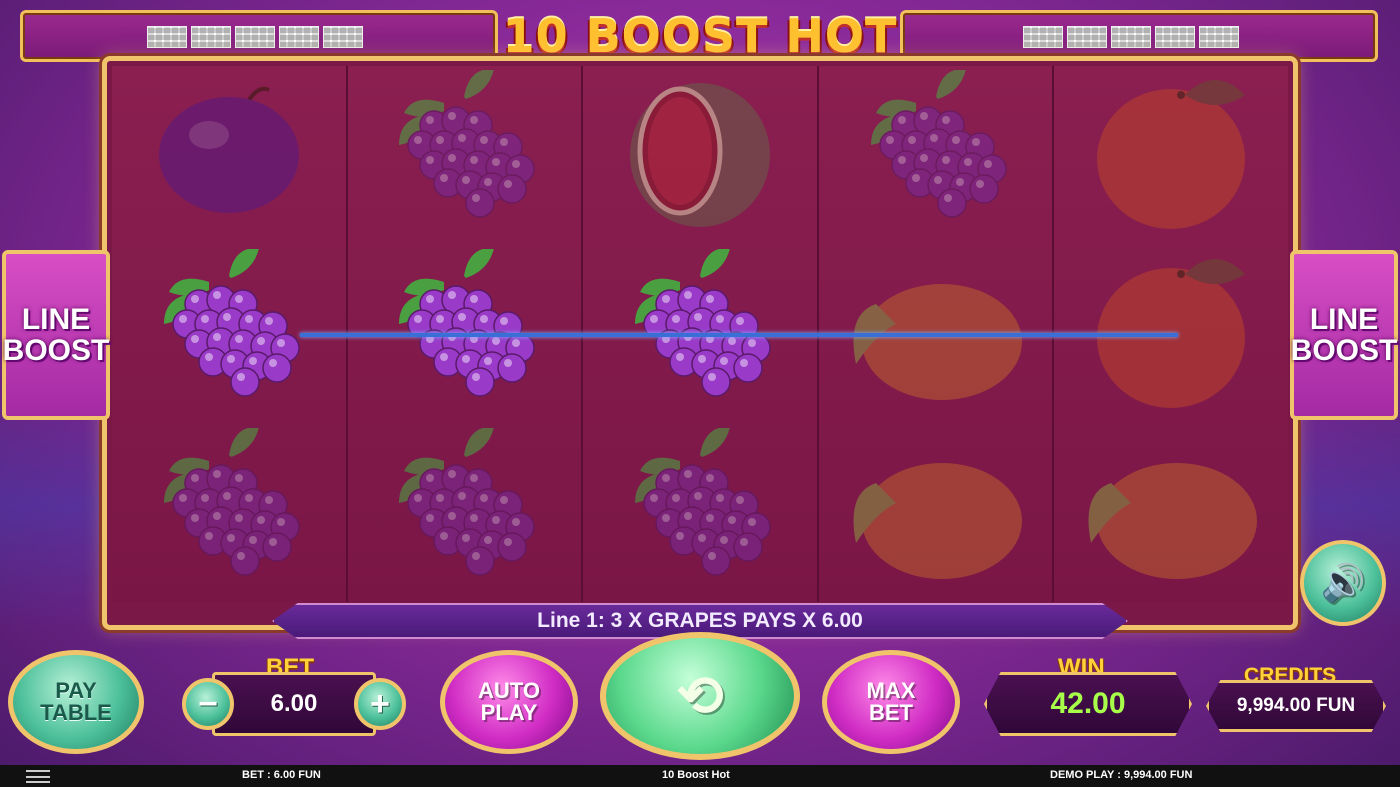 This screenshot has height=787, width=1400. I want to click on header-panel-right, so click(1139, 36).